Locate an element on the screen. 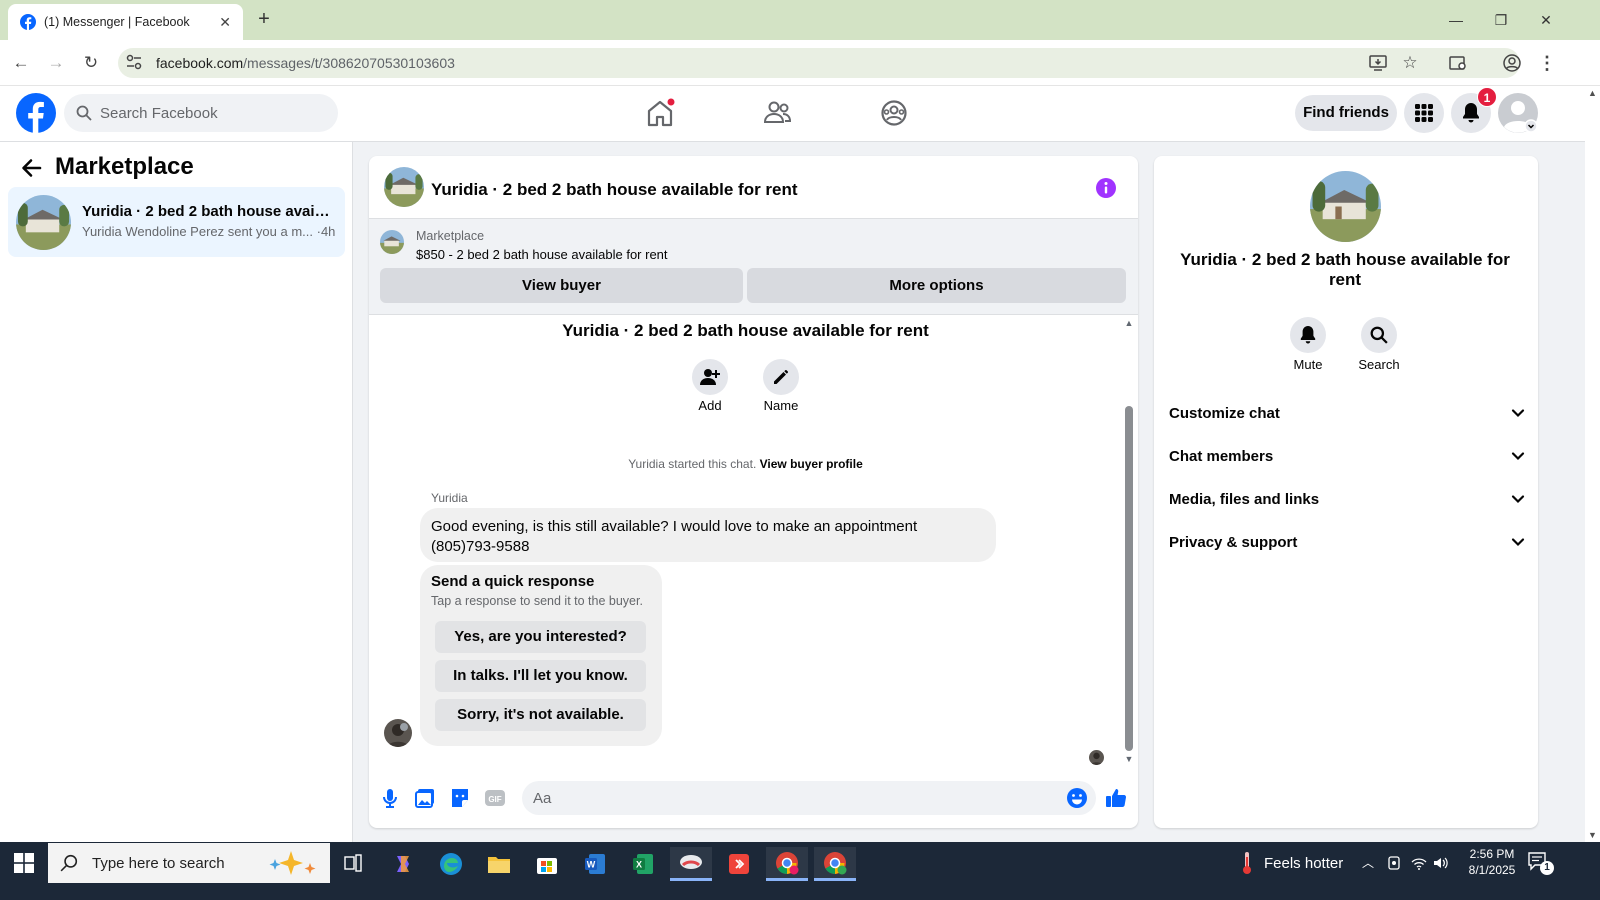 This screenshot has width=1600, height=900. microphone-icon is located at coordinates (390, 798).